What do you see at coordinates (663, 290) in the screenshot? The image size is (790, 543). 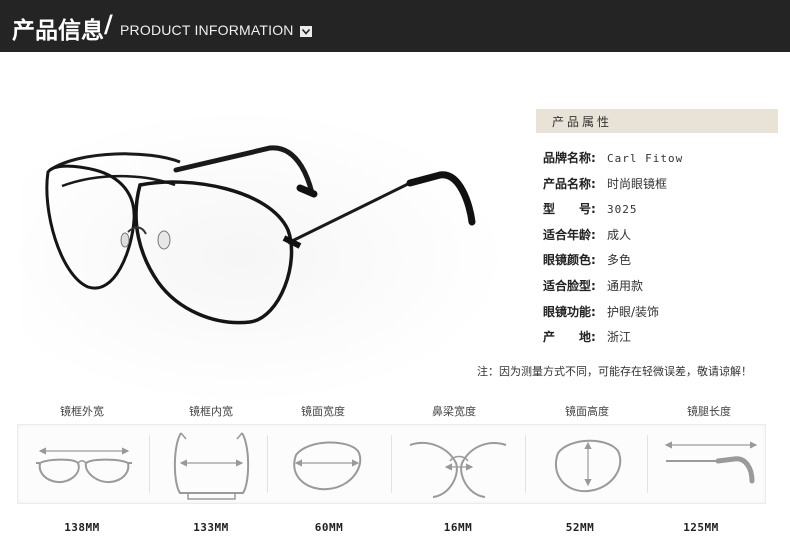 I see `attribute-row-face: 适合脸型: 通用款` at bounding box center [663, 290].